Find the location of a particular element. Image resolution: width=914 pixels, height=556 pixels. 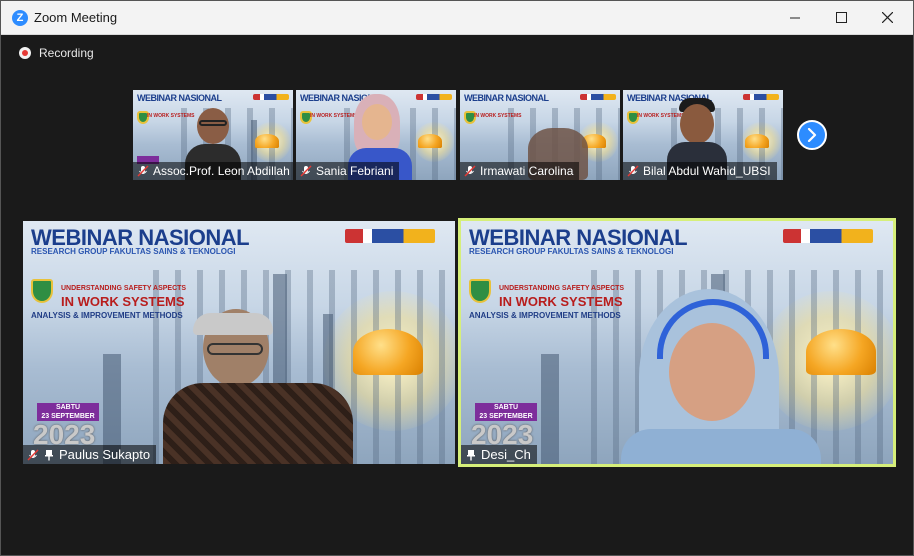

maximize-button is located at coordinates (841, 17).